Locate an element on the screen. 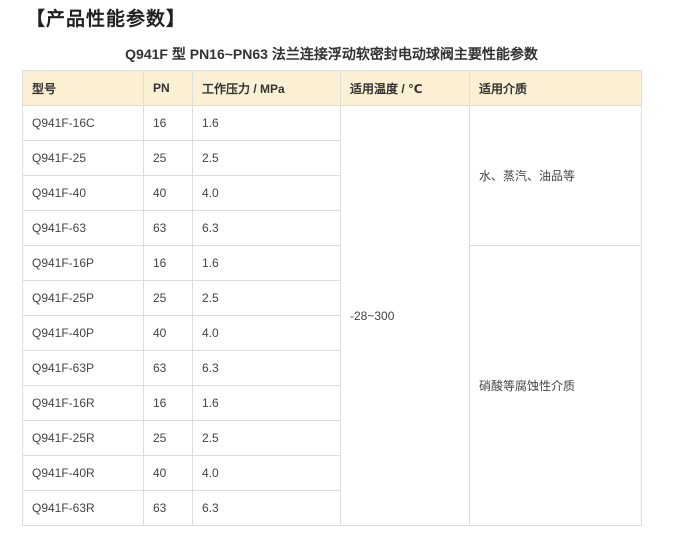 Image resolution: width=677 pixels, height=534 pixels. cell-model: Q941F-25 is located at coordinates (83, 158).